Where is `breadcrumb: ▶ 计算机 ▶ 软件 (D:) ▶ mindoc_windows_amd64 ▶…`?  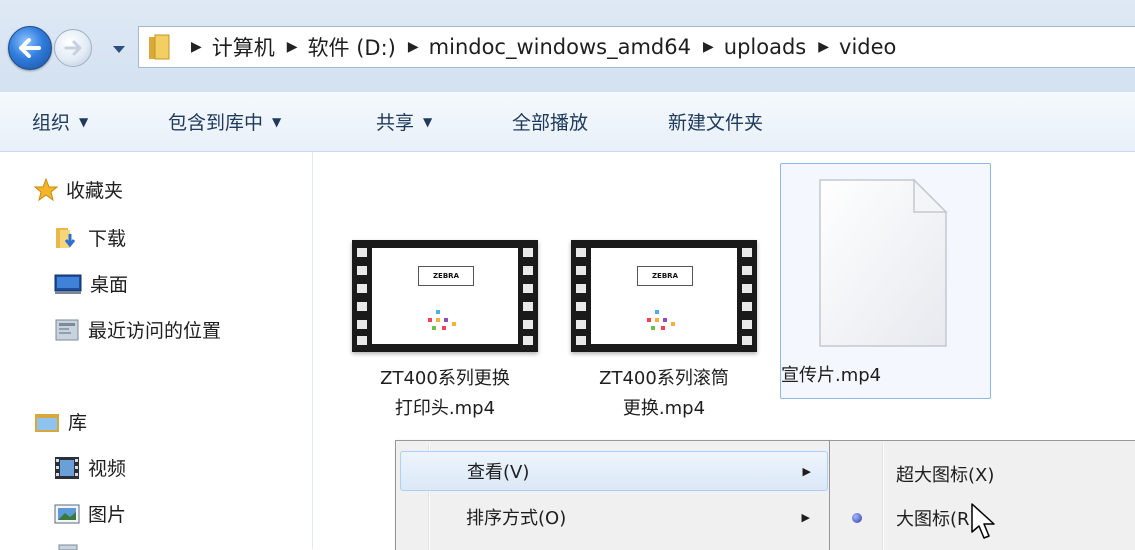
breadcrumb: ▶ 计算机 ▶ 软件 (D:) ▶ mindoc_windows_amd64 ▶… is located at coordinates (537, 47).